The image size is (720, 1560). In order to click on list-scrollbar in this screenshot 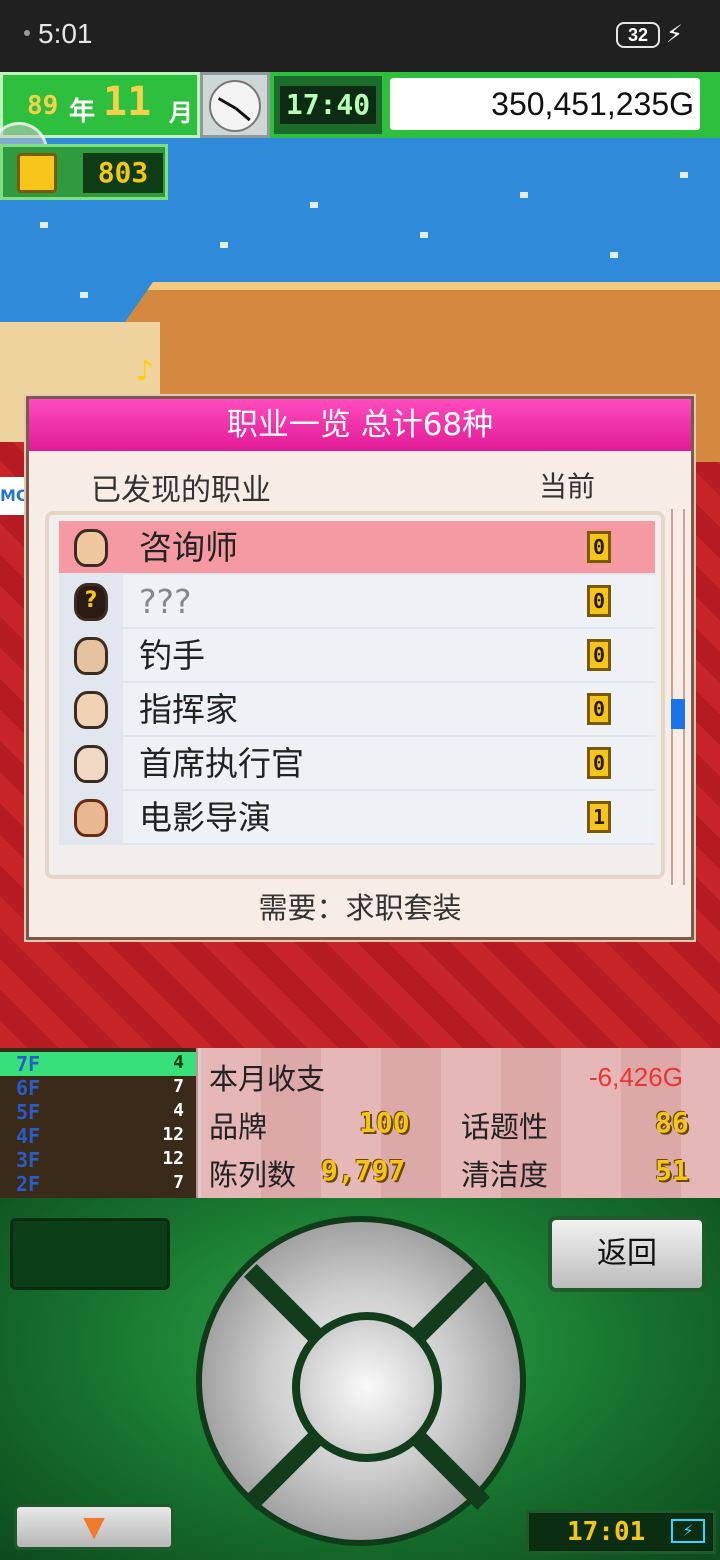, I will do `click(678, 697)`.